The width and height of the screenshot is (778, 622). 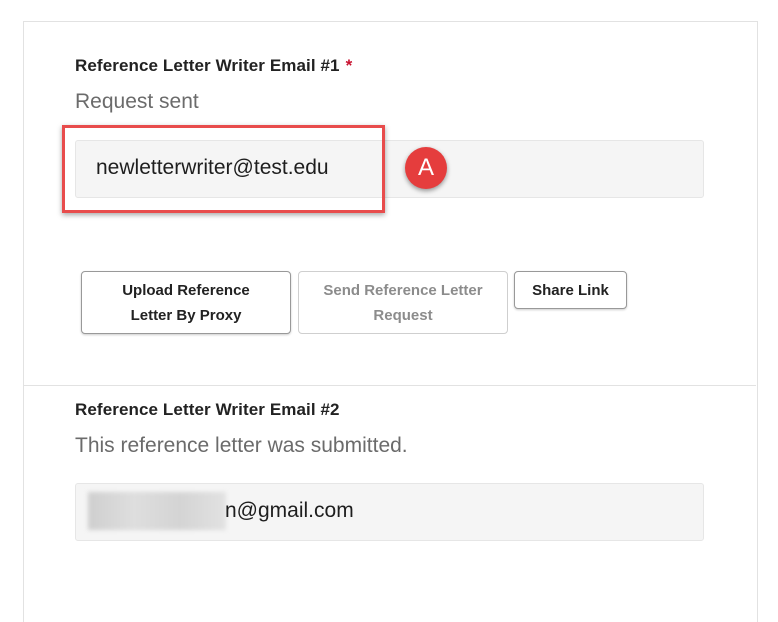 I want to click on upload-by-proxy-label: Upload Reference Letter By Proxy, so click(x=186, y=302).